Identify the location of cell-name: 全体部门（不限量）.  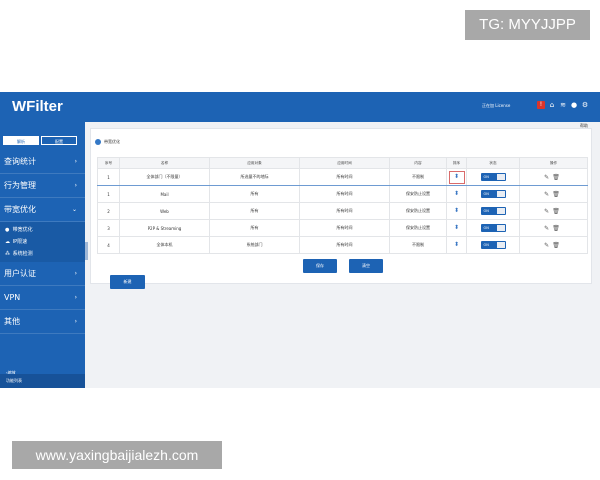
(164, 177).